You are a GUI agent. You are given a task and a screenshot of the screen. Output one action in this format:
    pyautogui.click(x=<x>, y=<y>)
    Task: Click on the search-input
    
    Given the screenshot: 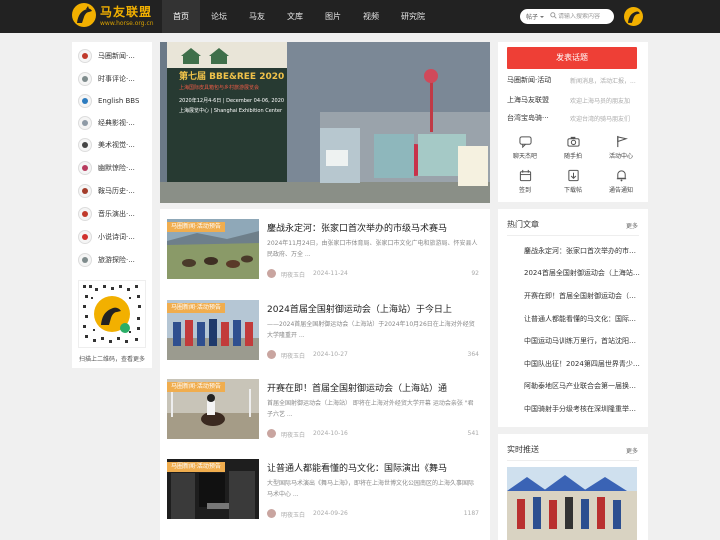 What is the action you would take?
    pyautogui.click(x=583, y=16)
    